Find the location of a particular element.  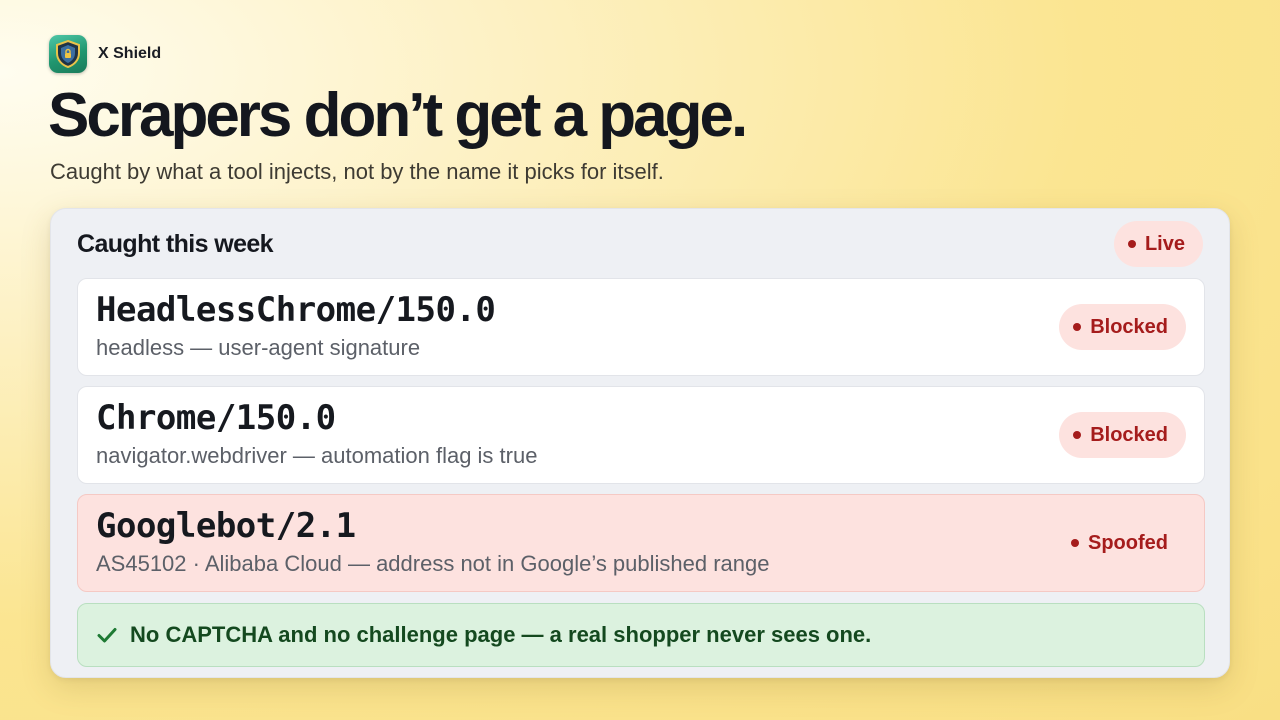

live-badge-label: Live is located at coordinates (1164, 243).